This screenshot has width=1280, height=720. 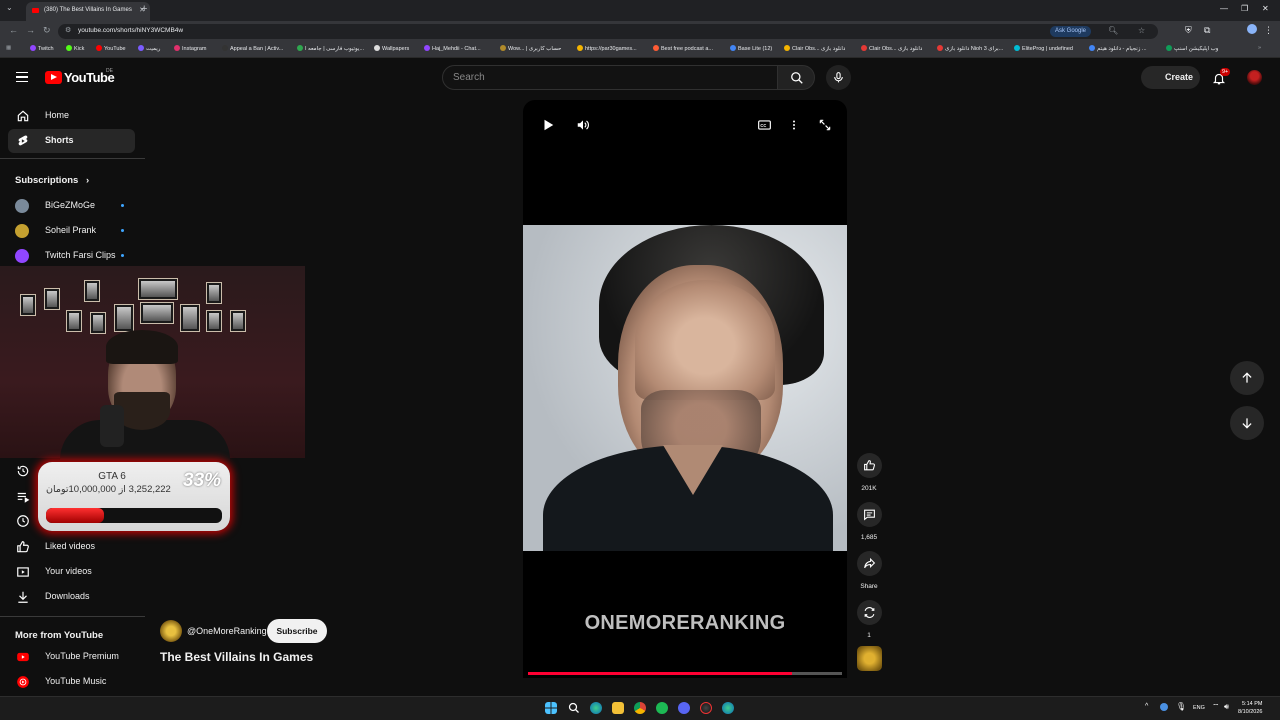 I want to click on previous-short-button, so click(x=1247, y=378).